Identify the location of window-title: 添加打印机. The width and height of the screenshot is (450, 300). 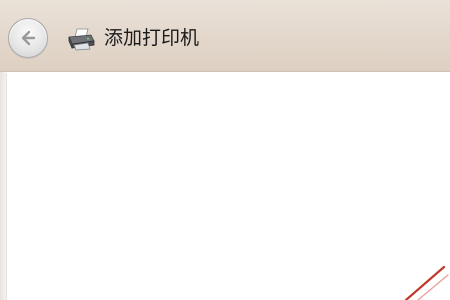
(152, 38).